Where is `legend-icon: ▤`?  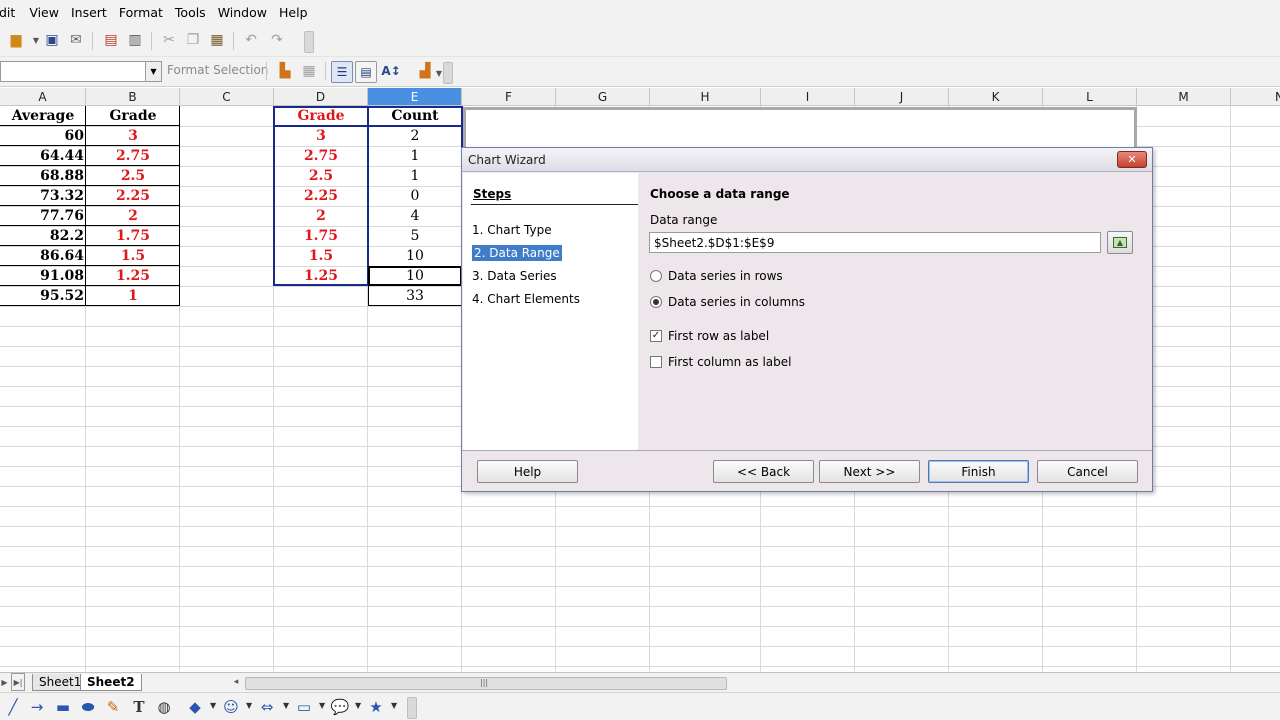 legend-icon: ▤ is located at coordinates (366, 72).